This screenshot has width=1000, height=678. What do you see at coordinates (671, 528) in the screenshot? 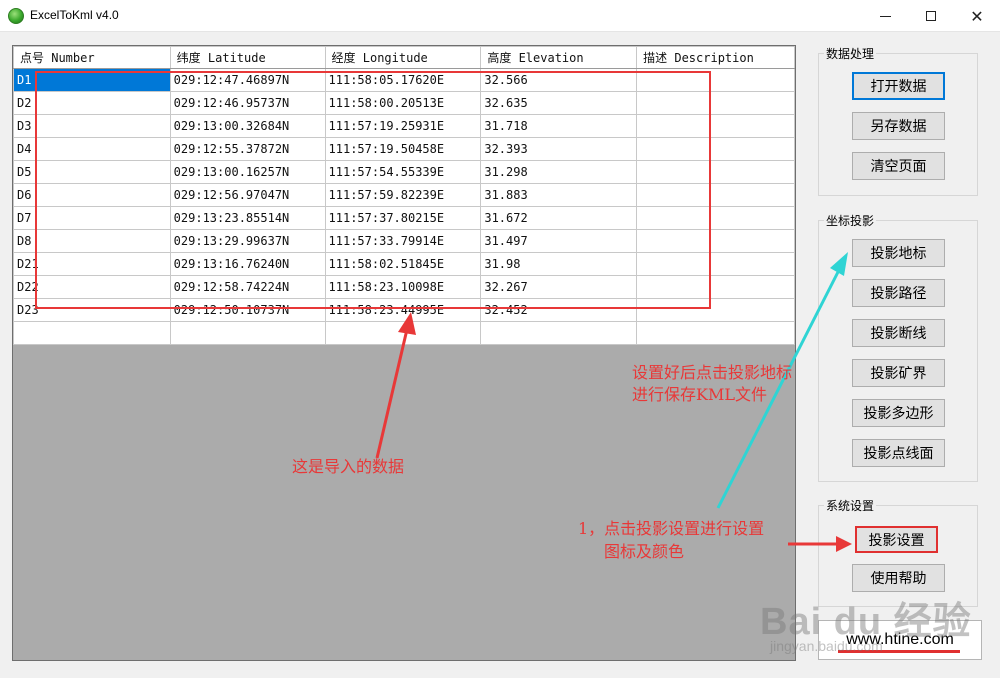
I see `step1-note-line1: 1，点击投影设置进行设置` at bounding box center [671, 528].